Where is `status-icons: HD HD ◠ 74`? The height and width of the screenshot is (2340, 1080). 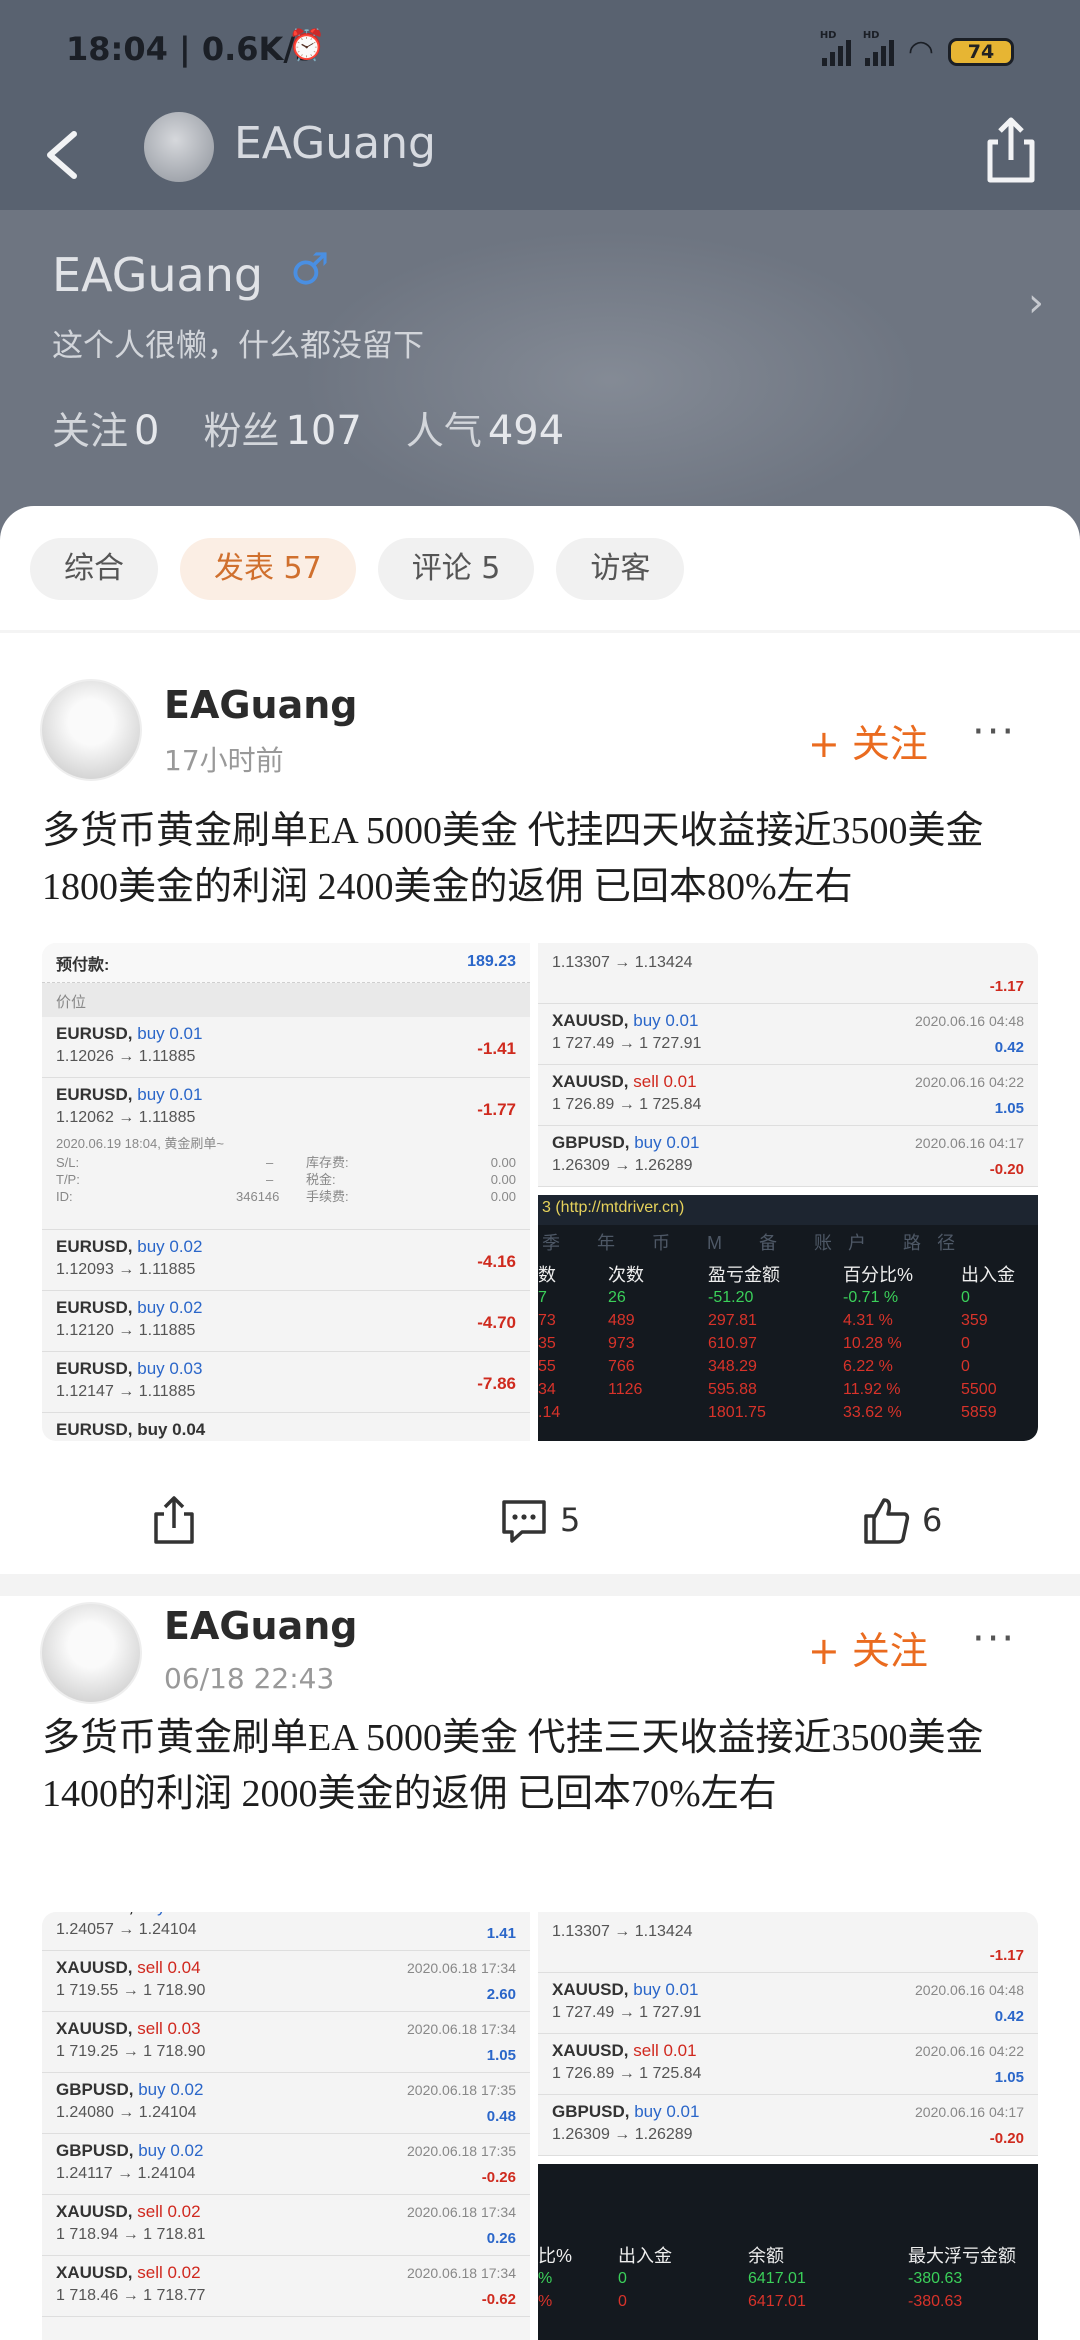
status-icons: HD HD ◠ 74 is located at coordinates (917, 49).